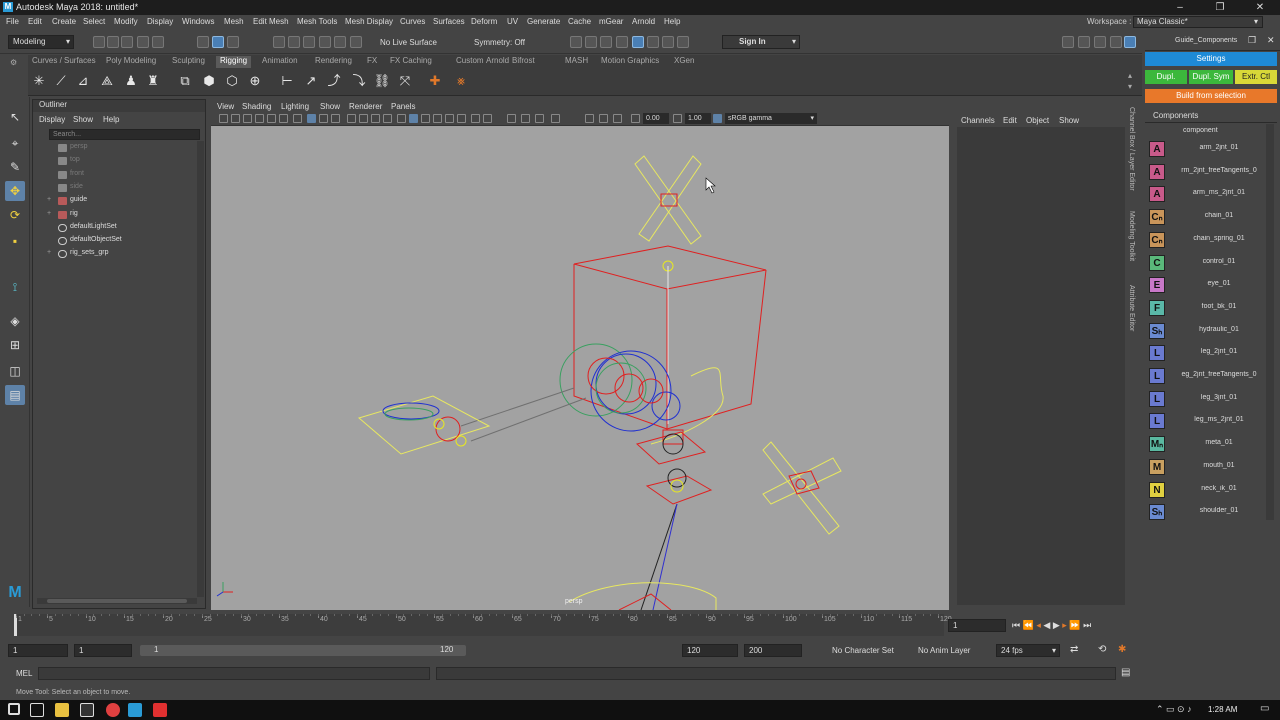  Describe the element at coordinates (622, 42) in the screenshot. I see `render-settings-icon` at that location.